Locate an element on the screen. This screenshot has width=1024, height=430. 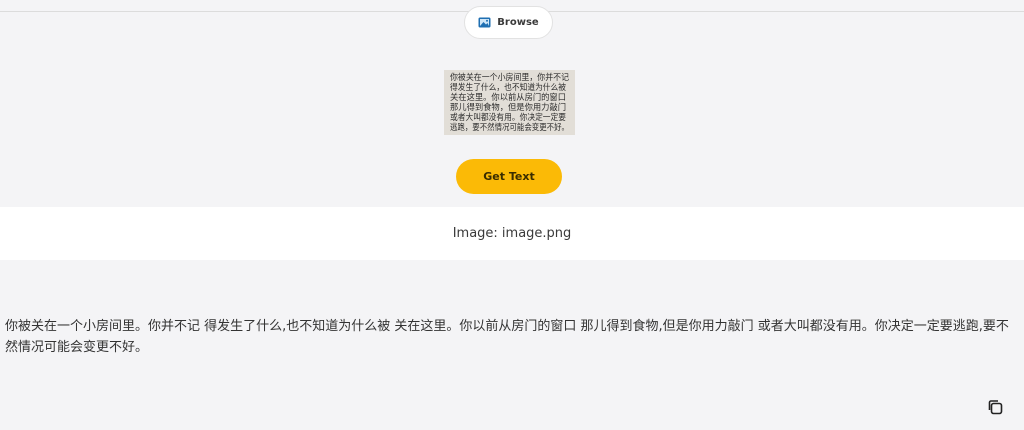
preview-line: 关在这里。你以前从房门的窗口 is located at coordinates (508, 97).